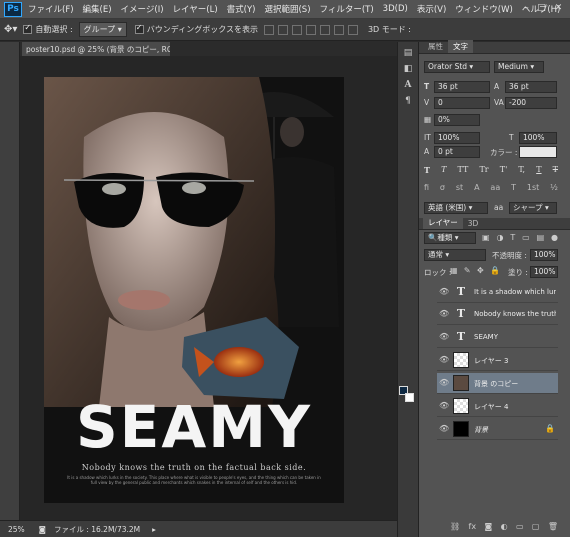 The height and width of the screenshot is (537, 570). I want to click on align-center-icon, so click(324, 29).